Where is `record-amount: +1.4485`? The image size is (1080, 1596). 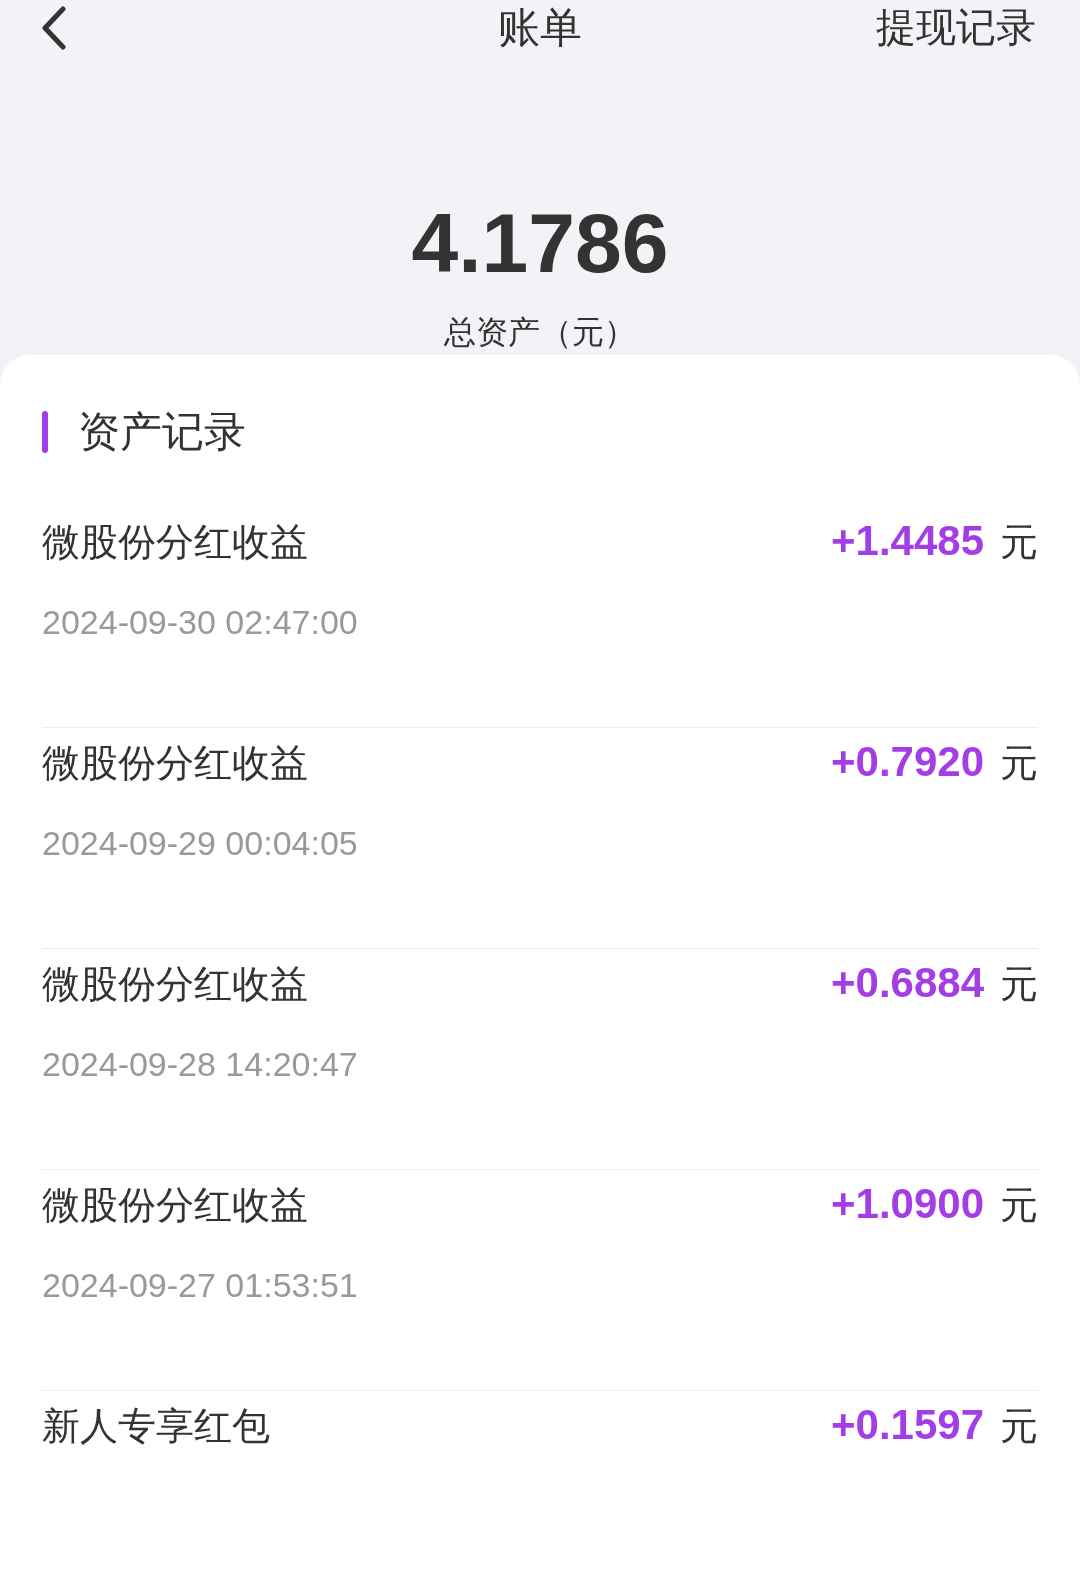
record-amount: +1.4485 is located at coordinates (907, 540).